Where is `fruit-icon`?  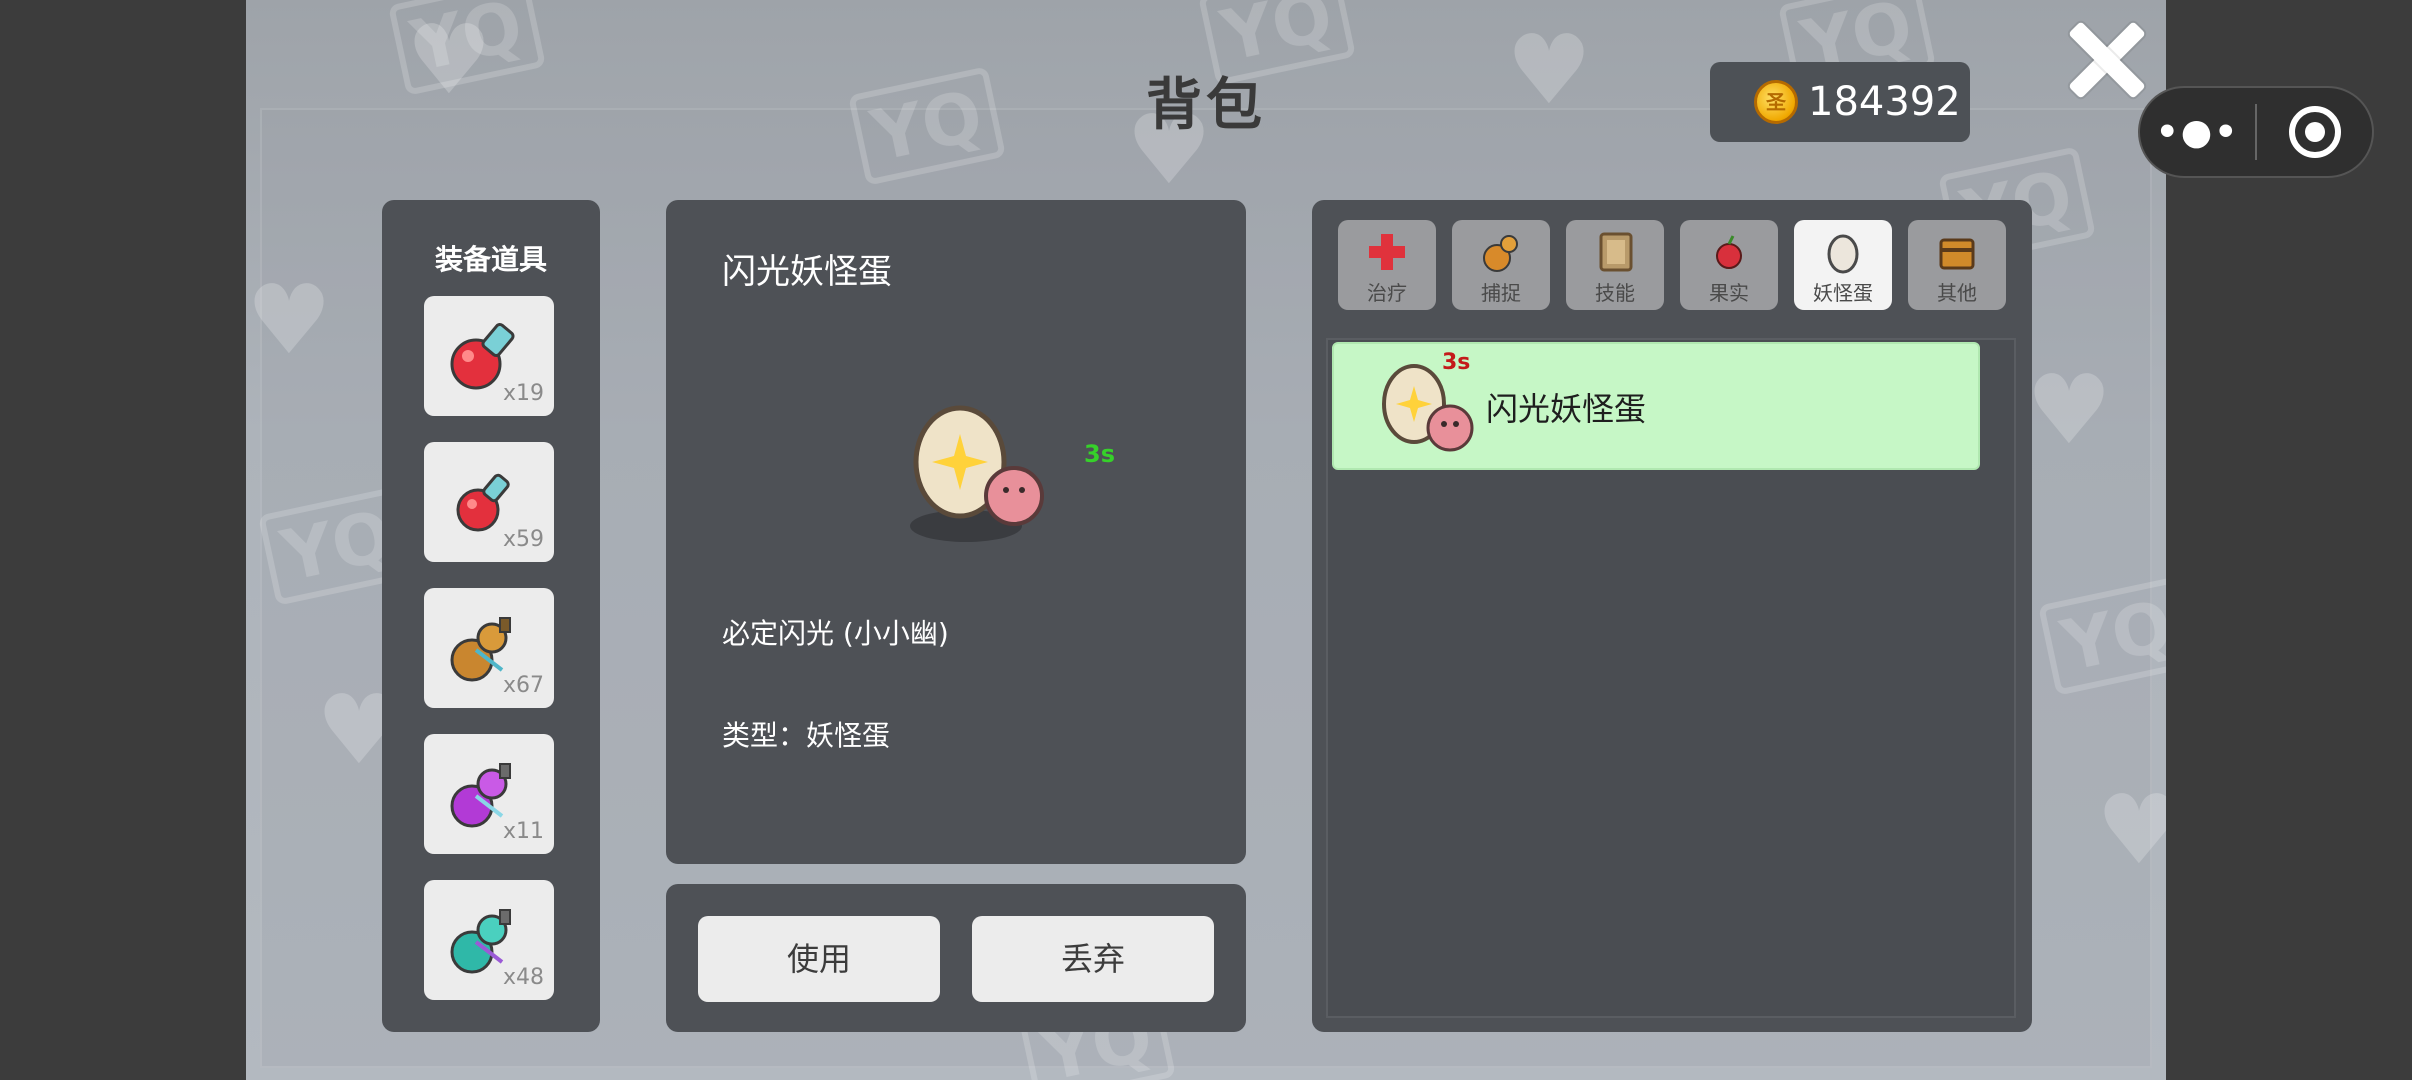
fruit-icon is located at coordinates (1729, 252).